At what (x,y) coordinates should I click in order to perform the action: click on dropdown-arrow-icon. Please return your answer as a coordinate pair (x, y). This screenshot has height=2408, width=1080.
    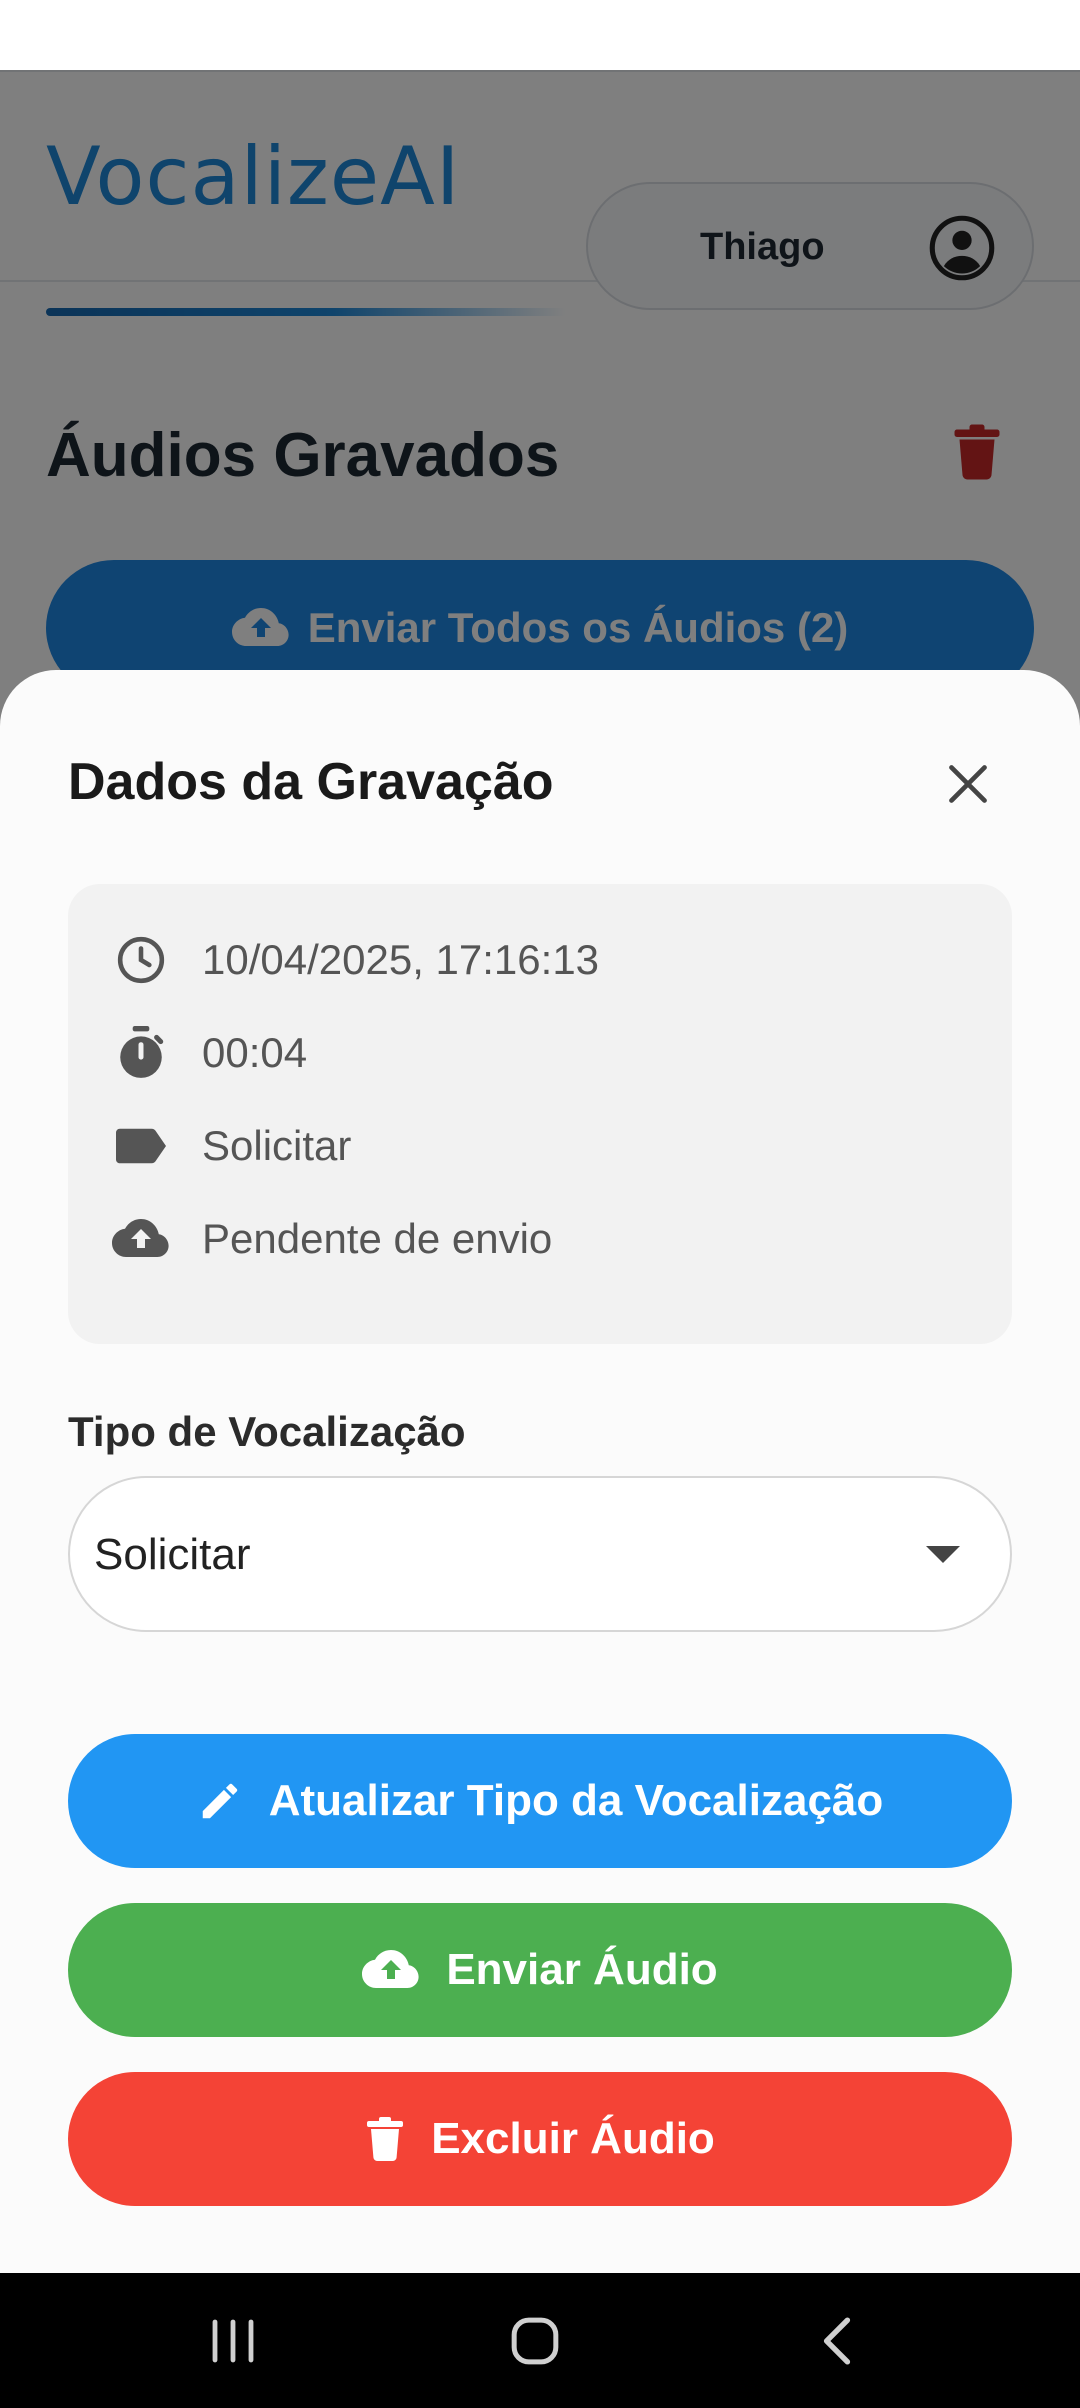
    Looking at the image, I should click on (943, 1554).